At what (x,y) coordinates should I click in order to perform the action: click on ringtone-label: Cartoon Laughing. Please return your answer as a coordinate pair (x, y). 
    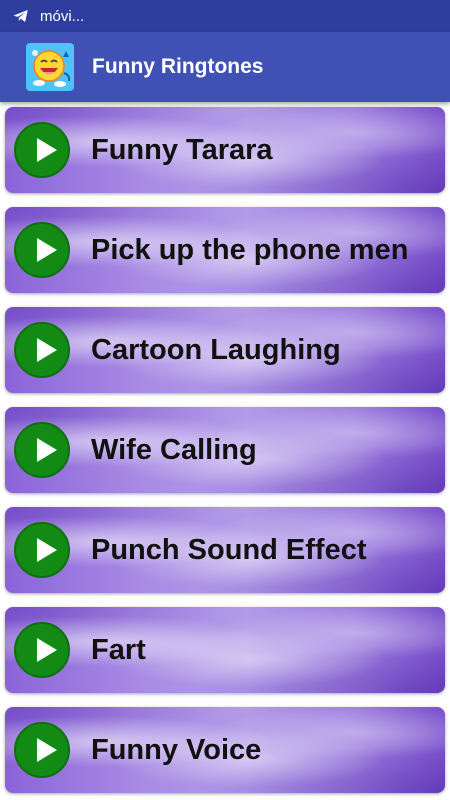
    Looking at the image, I should click on (216, 349).